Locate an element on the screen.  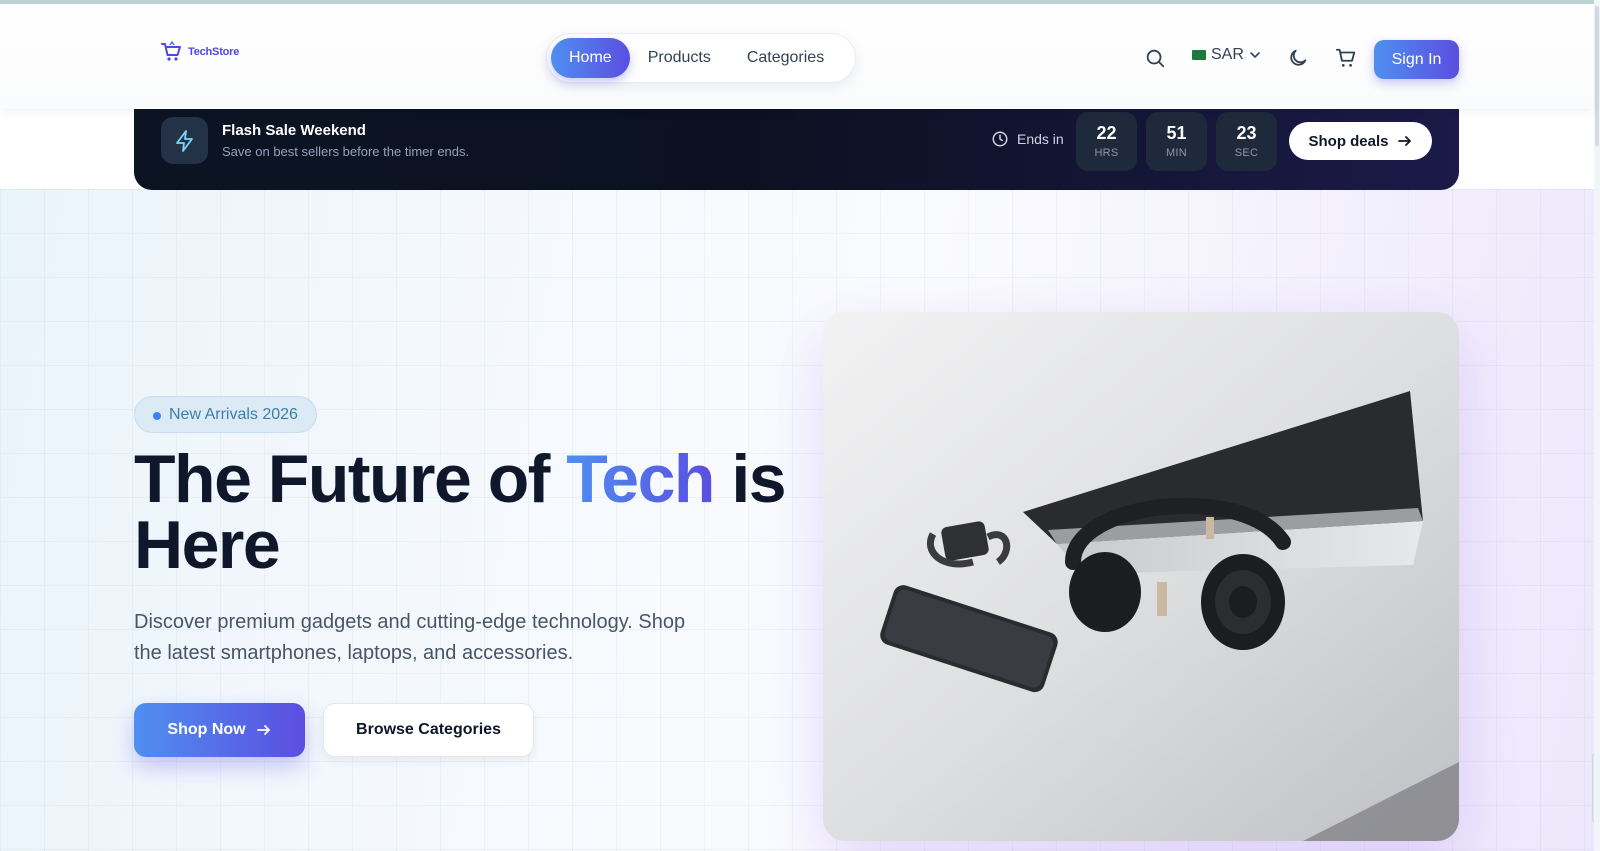
sign-in-button: Sign In is located at coordinates (1416, 59).